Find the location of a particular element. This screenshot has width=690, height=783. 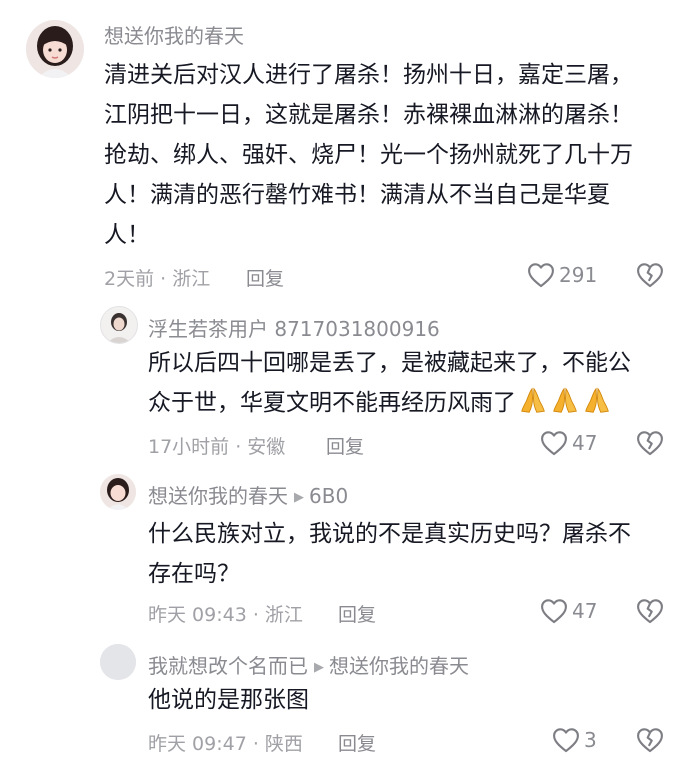

portrait-avatar-icon is located at coordinates (119, 325).